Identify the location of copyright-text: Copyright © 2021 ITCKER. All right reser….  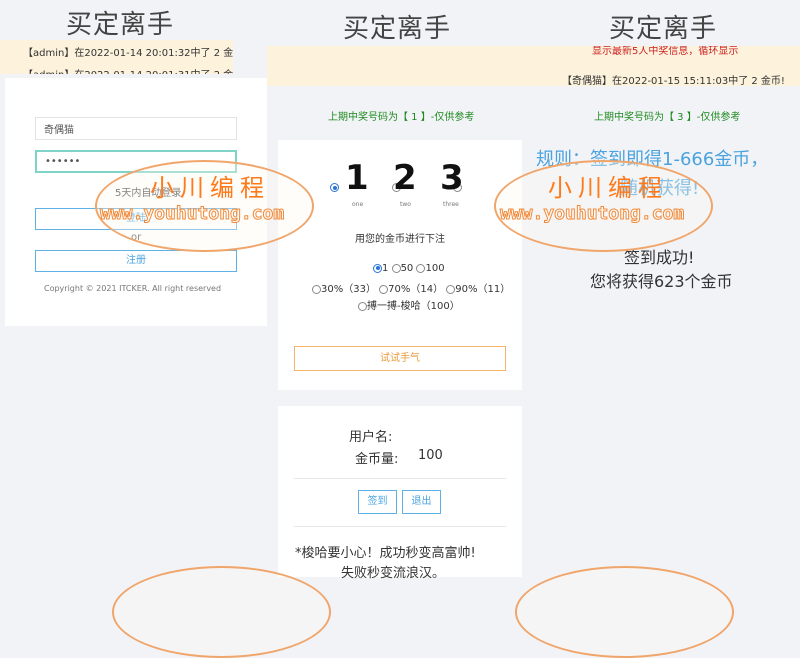
(133, 288).